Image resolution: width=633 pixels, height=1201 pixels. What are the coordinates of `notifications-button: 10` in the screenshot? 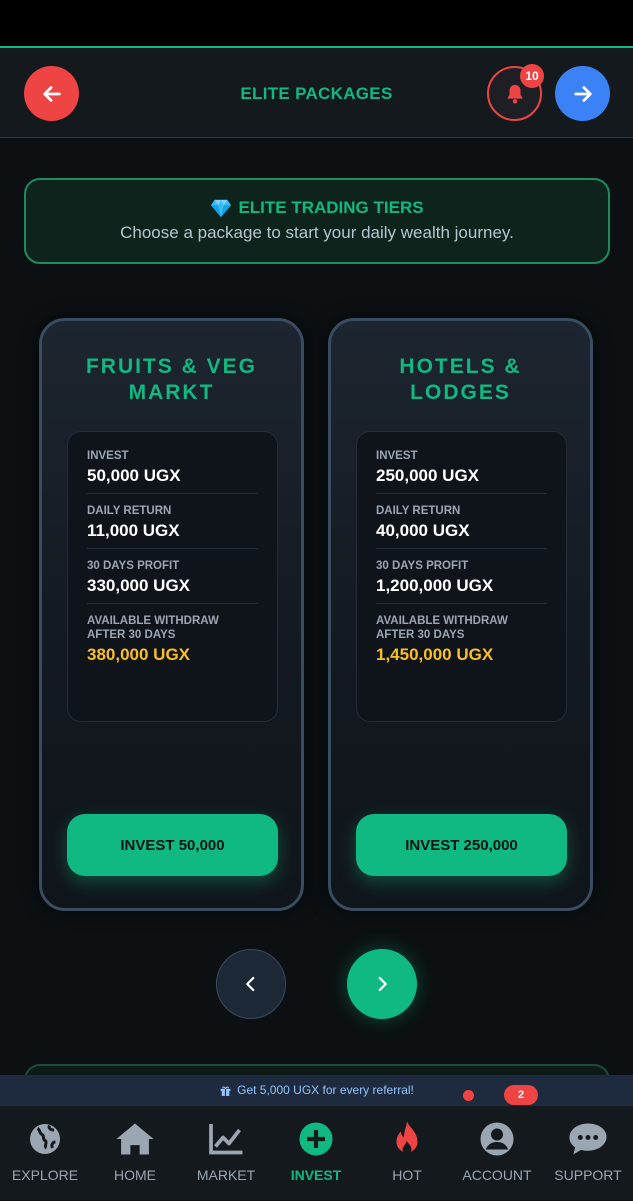 It's located at (515, 92).